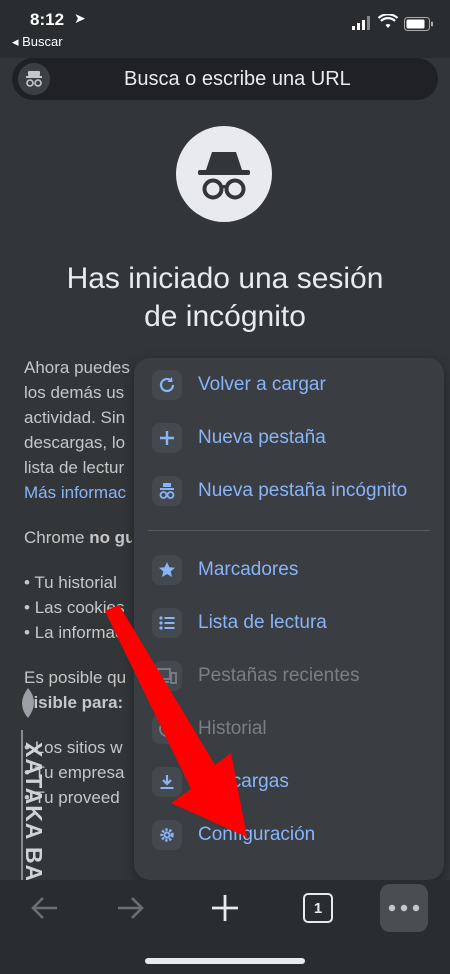 The height and width of the screenshot is (974, 450). I want to click on body-line: descargas, lo, so click(75, 442).